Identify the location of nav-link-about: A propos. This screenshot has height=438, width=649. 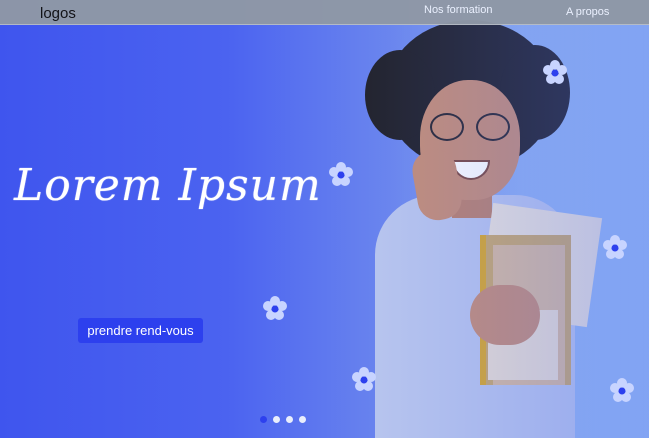
(587, 12).